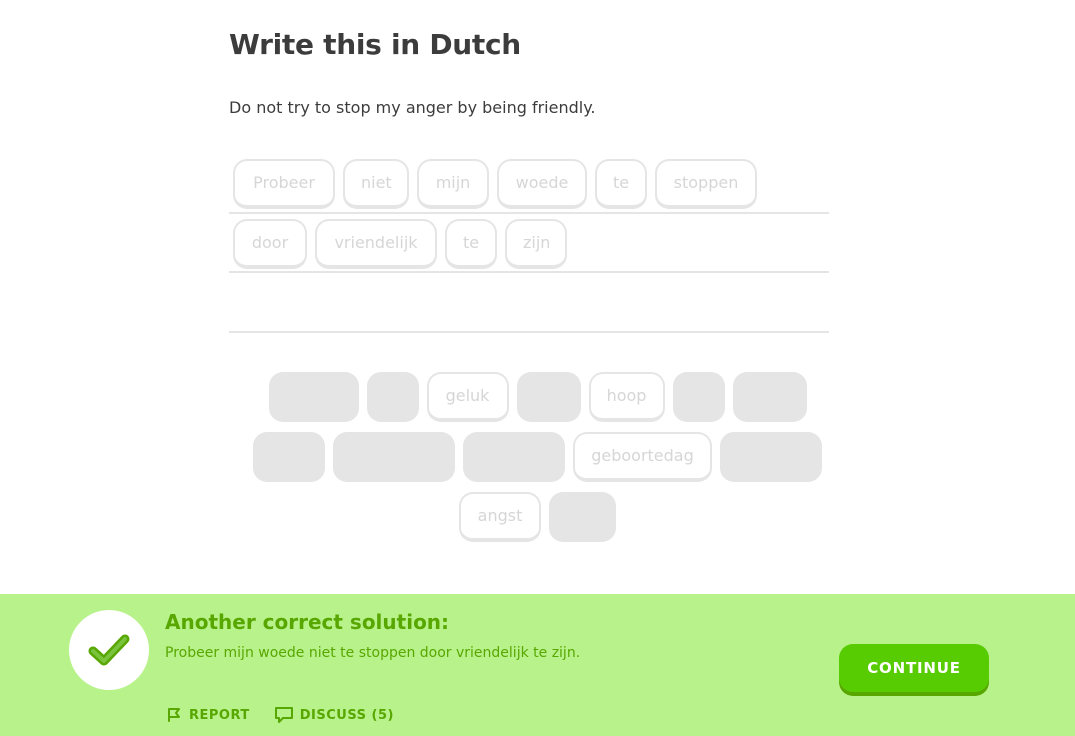  Describe the element at coordinates (453, 184) in the screenshot. I see `answer-tile: mijn` at that location.